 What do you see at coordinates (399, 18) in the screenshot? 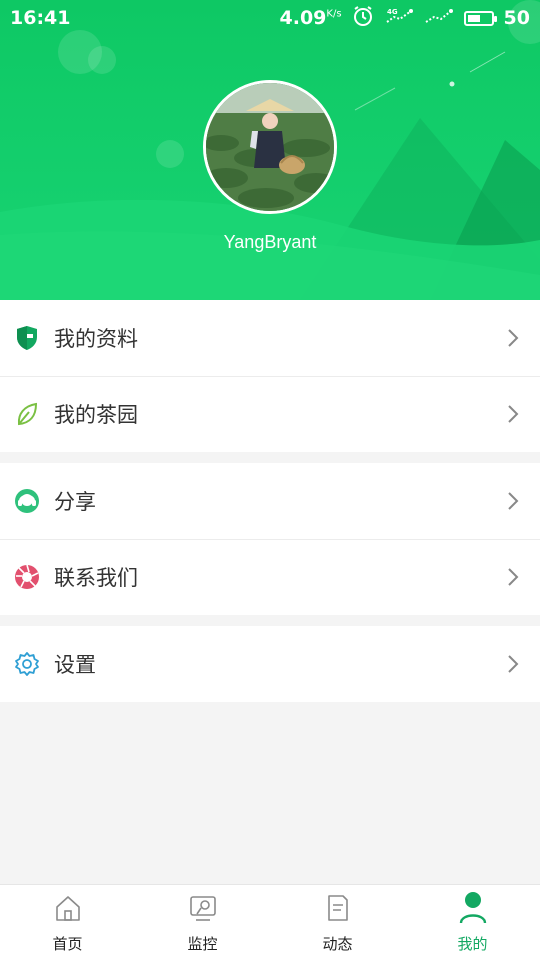
I see `signal-4g-icon: 4G` at bounding box center [399, 18].